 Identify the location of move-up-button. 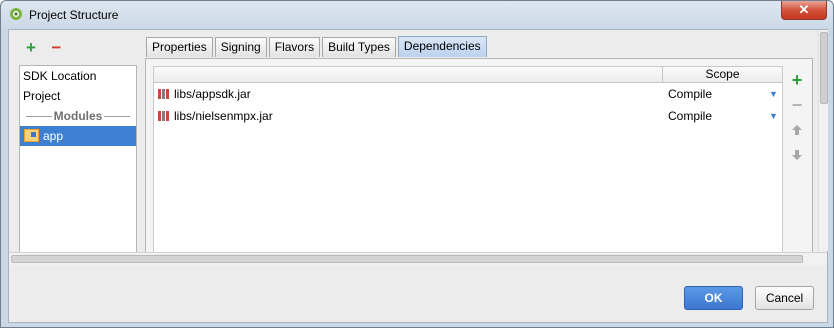
(797, 130).